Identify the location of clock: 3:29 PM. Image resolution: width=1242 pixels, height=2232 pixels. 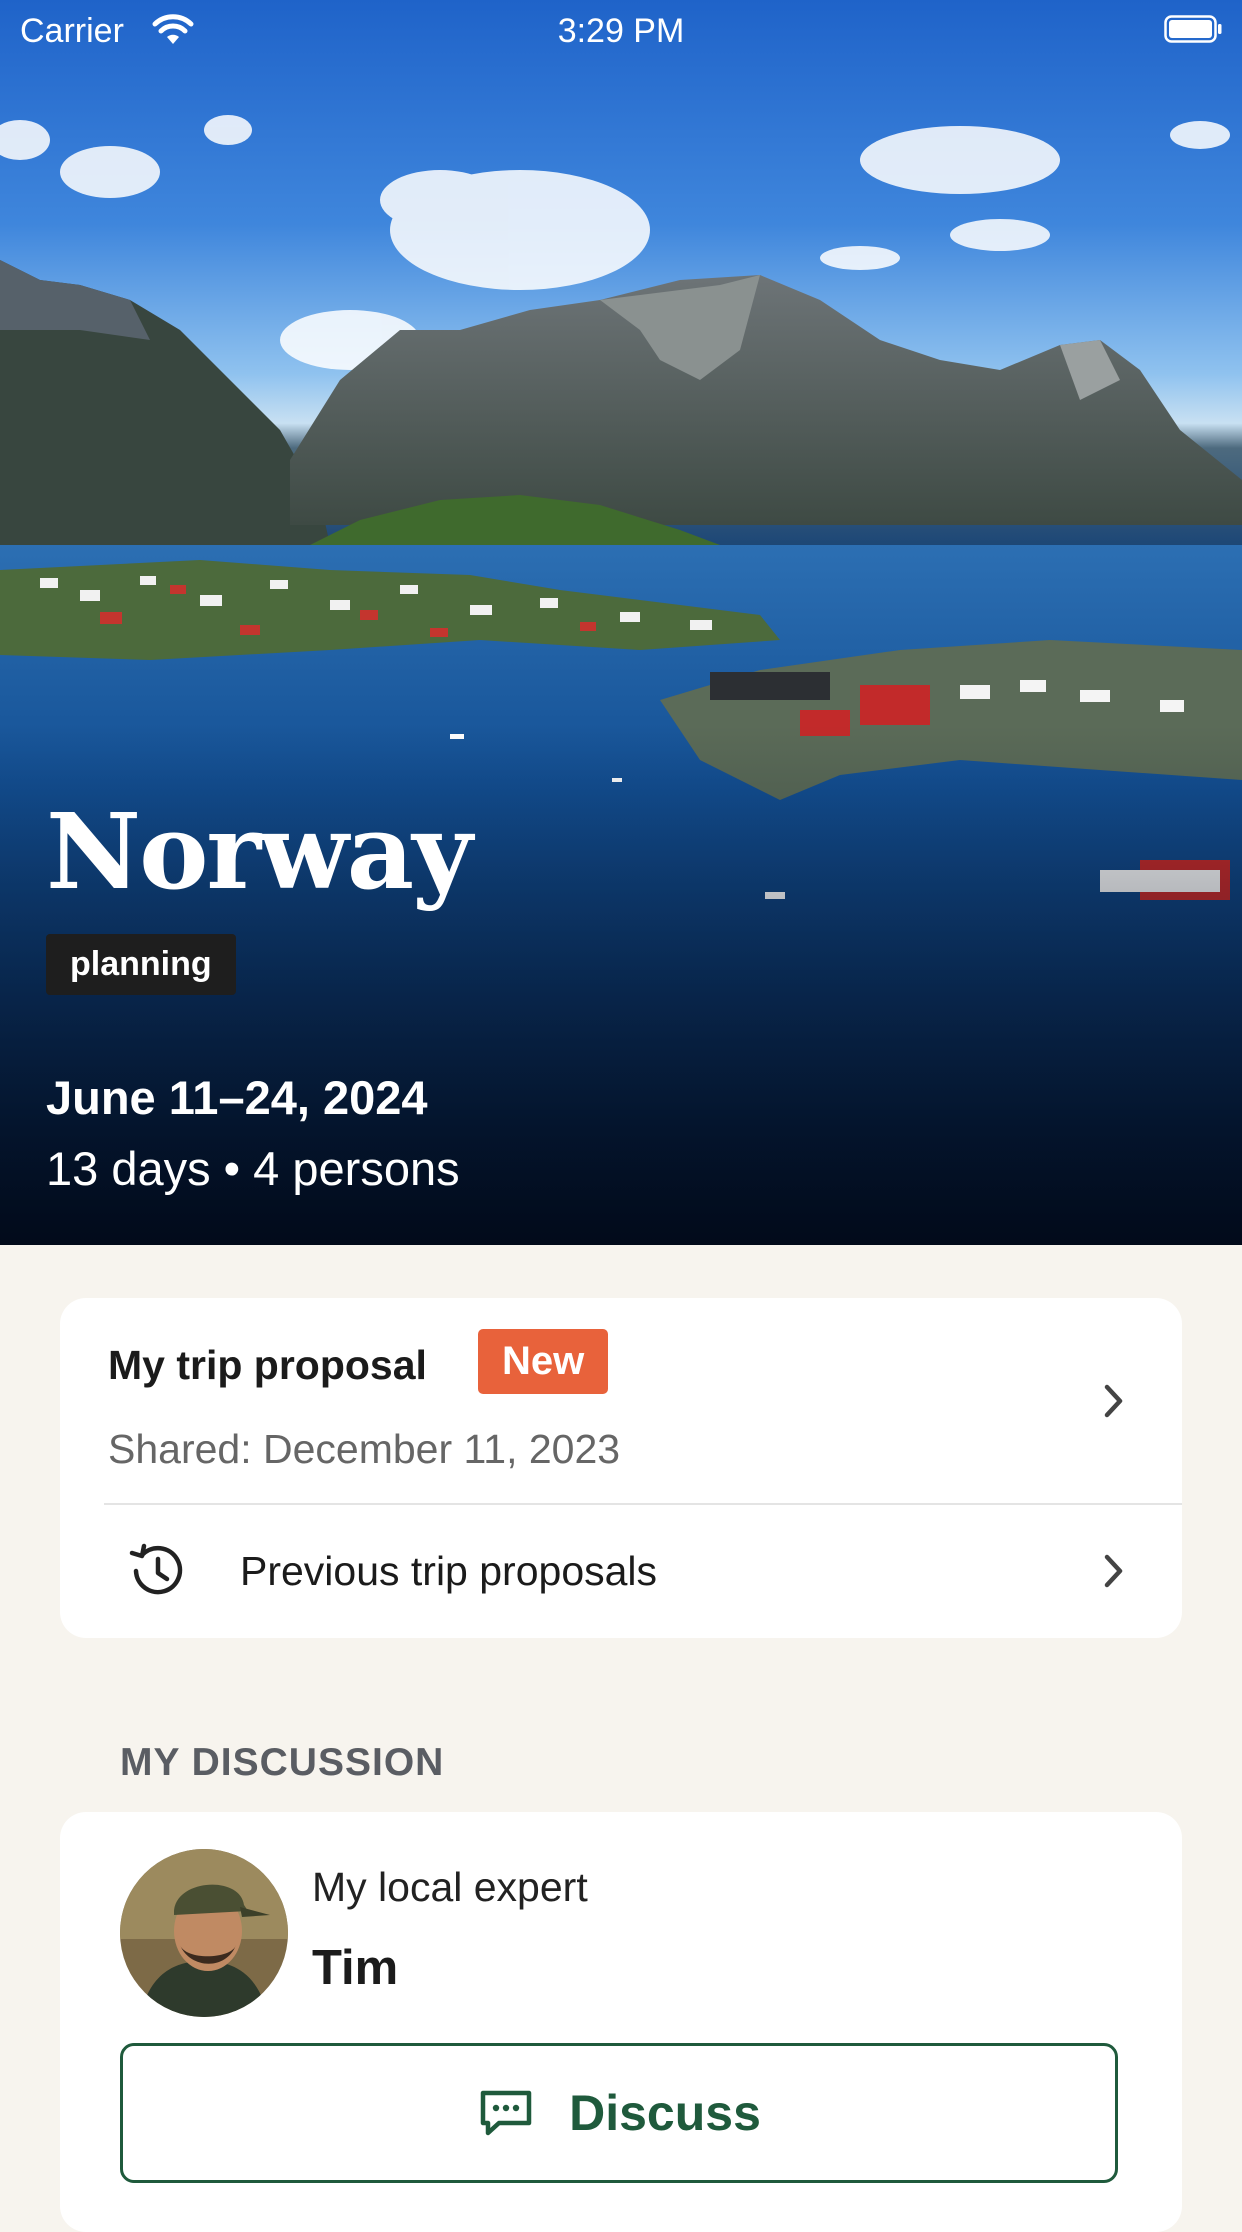
(621, 31).